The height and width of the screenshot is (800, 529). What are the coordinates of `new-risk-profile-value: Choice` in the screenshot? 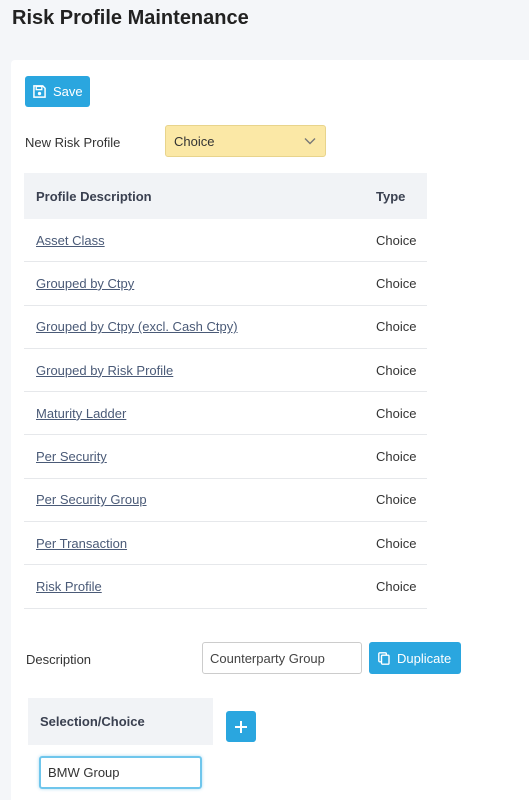 It's located at (194, 141).